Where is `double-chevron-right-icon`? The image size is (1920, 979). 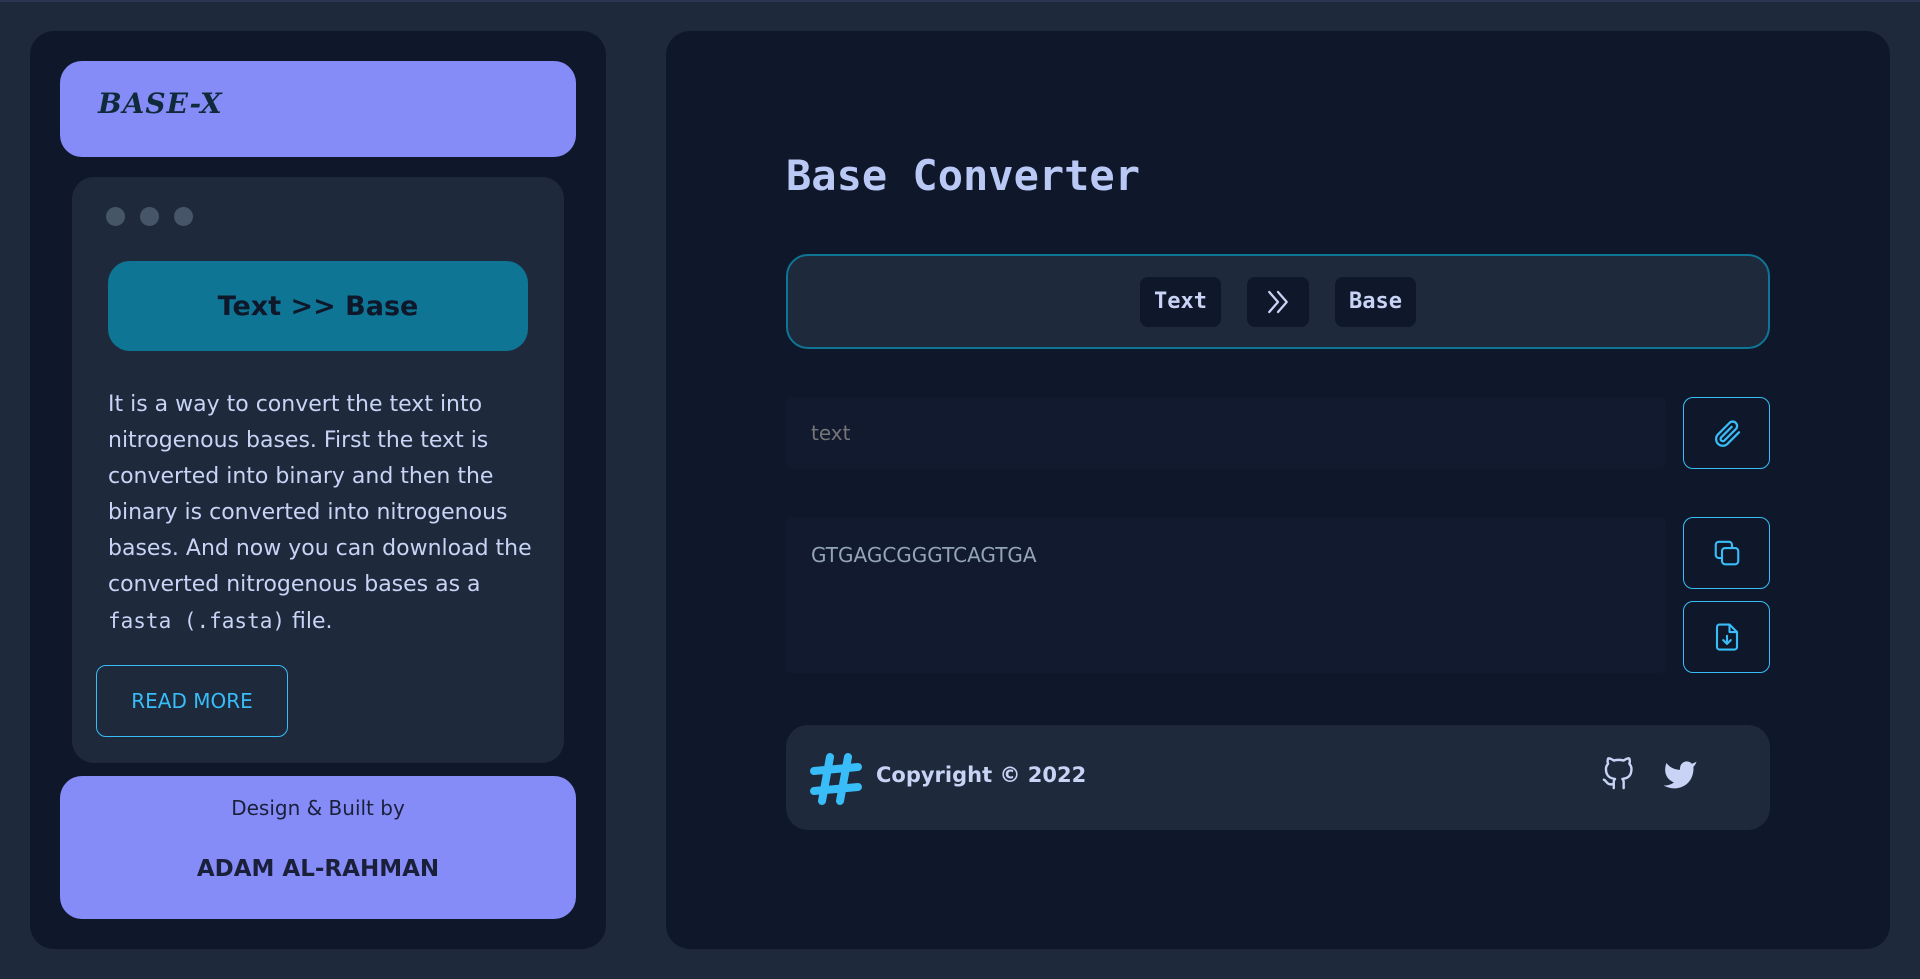
double-chevron-right-icon is located at coordinates (1278, 301).